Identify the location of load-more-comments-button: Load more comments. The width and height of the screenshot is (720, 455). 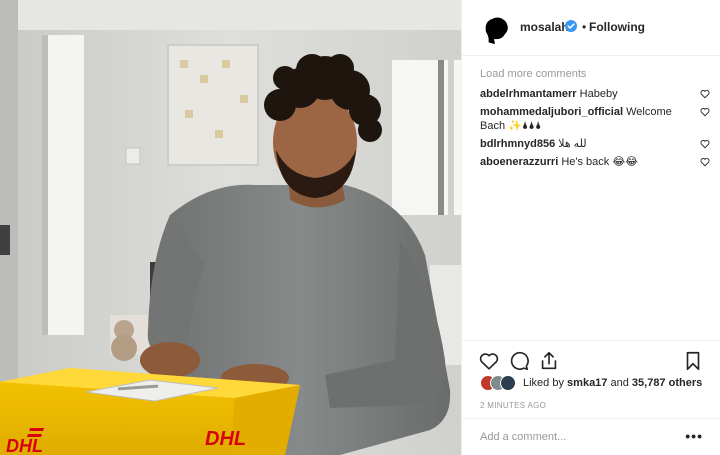
(599, 74).